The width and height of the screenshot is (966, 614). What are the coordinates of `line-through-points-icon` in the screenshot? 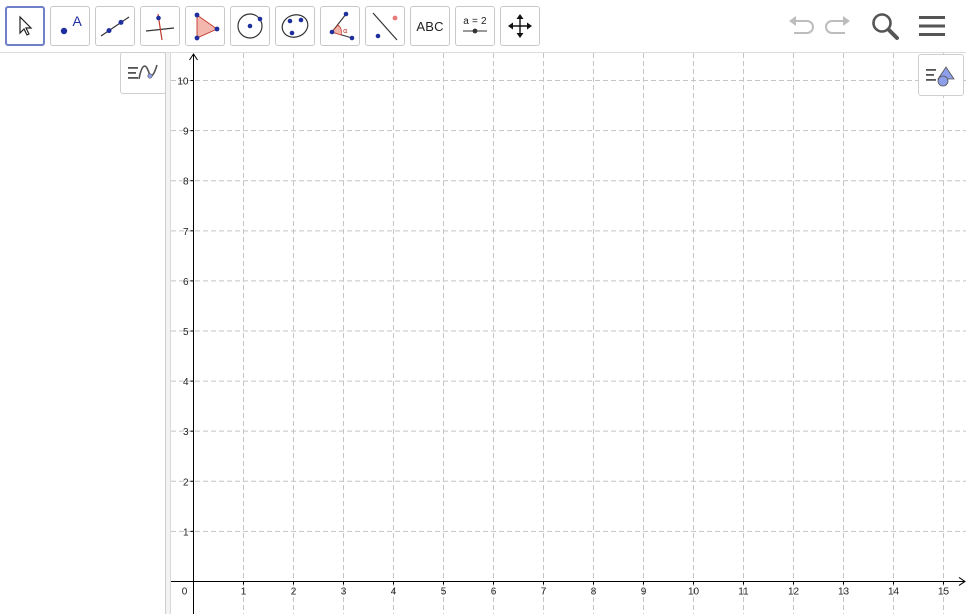 It's located at (115, 26).